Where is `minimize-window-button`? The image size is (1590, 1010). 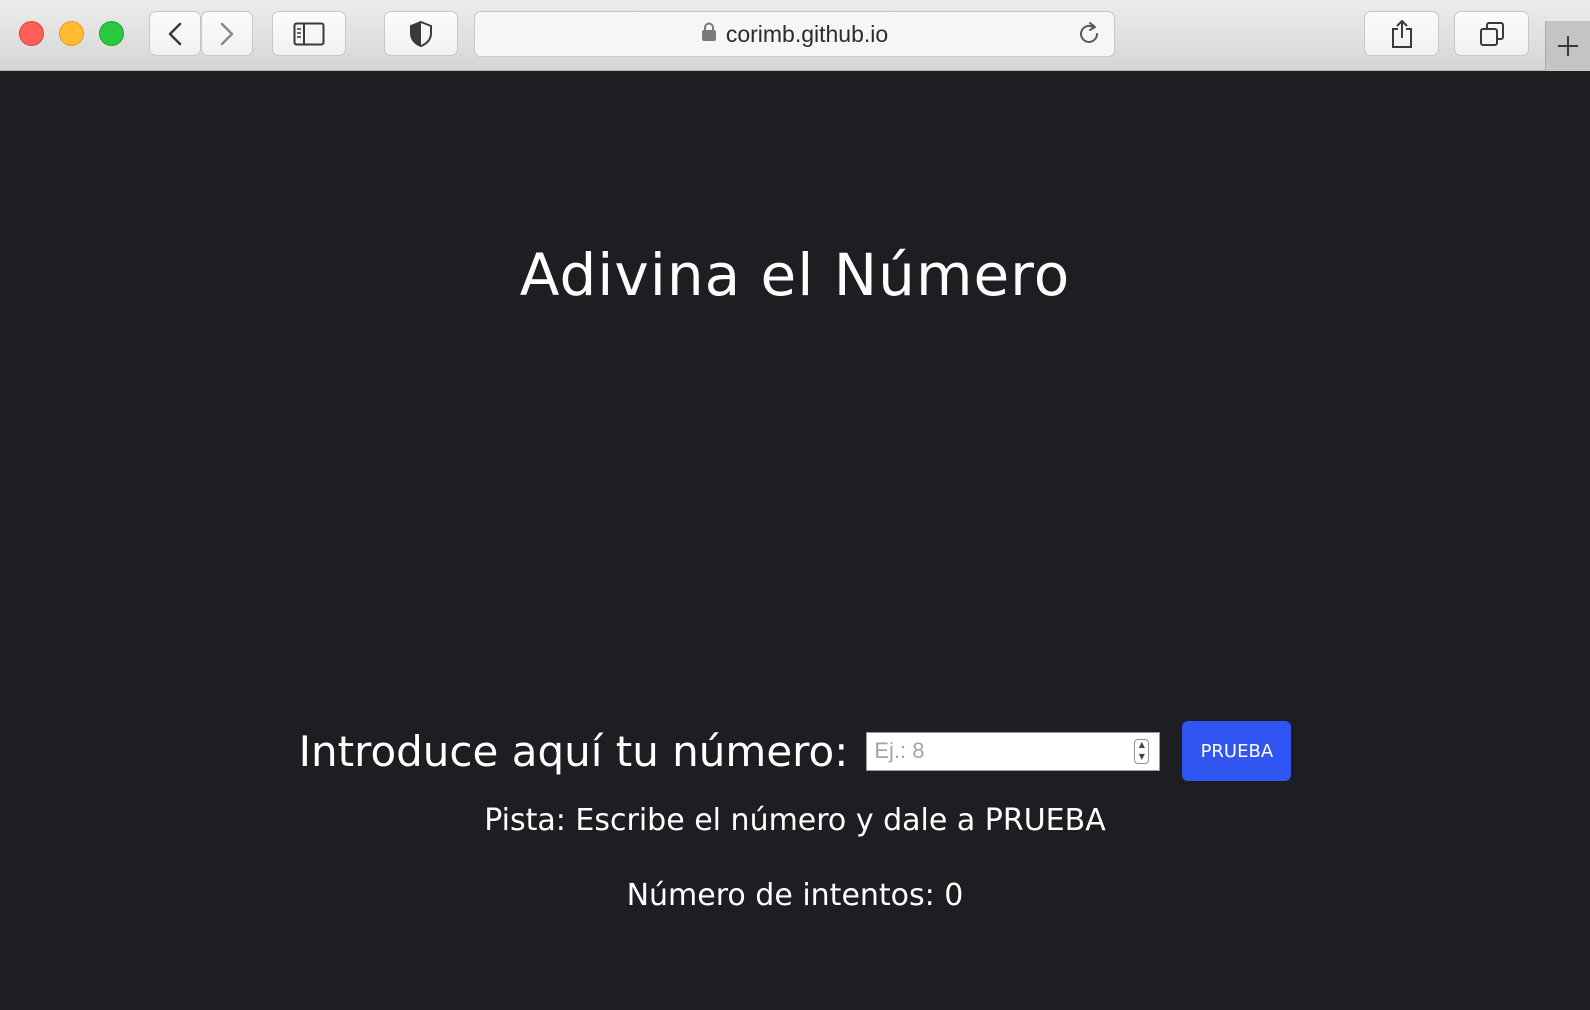 minimize-window-button is located at coordinates (71, 33).